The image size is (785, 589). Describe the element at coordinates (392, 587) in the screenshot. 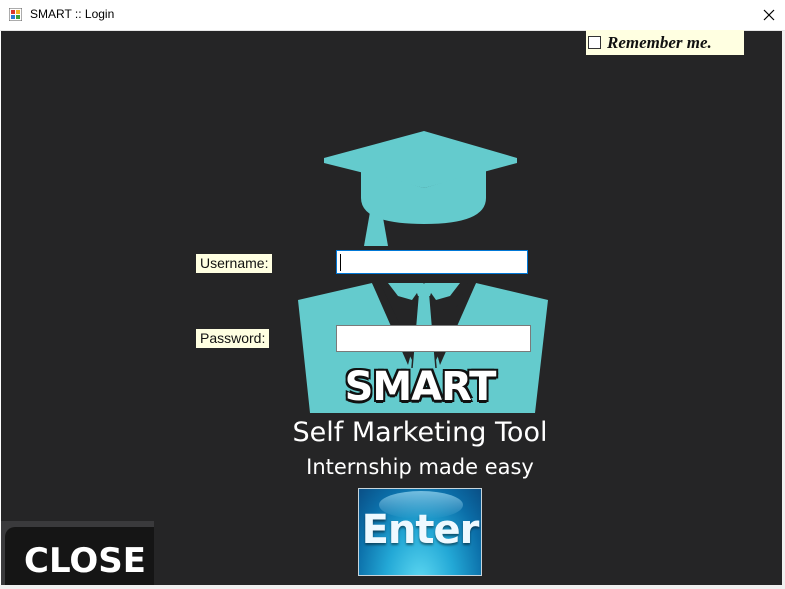

I see `window-border-bottom` at that location.